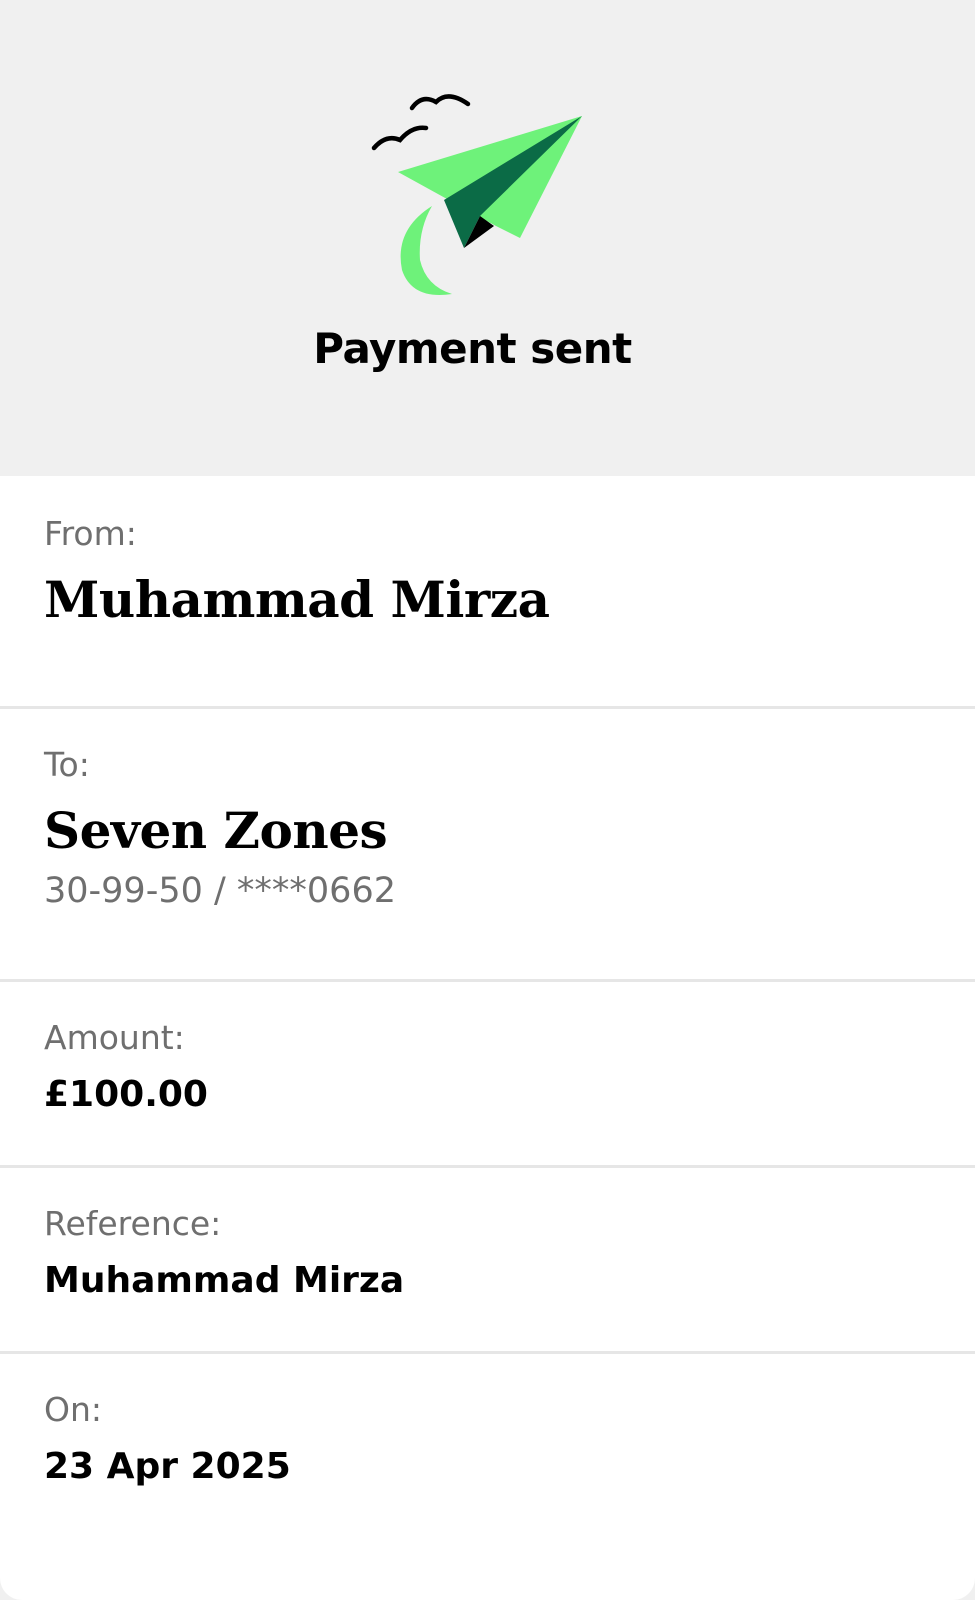  What do you see at coordinates (487, 1075) in the screenshot?
I see `detail-row-amount: Amount: £100.00` at bounding box center [487, 1075].